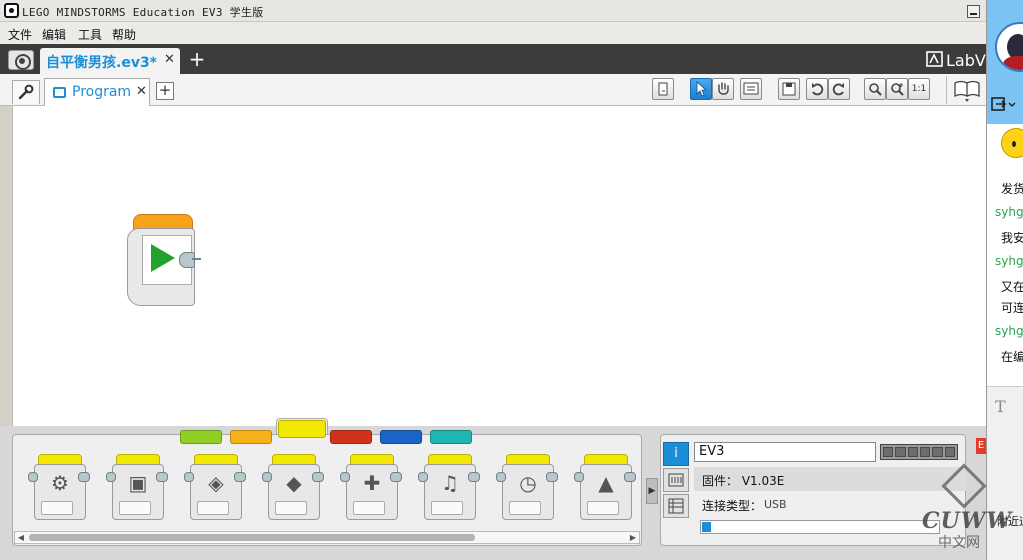 This screenshot has height=560, width=1023. Describe the element at coordinates (493, 33) in the screenshot. I see `menu-bar: 文件 编辑 工具 帮助` at that location.